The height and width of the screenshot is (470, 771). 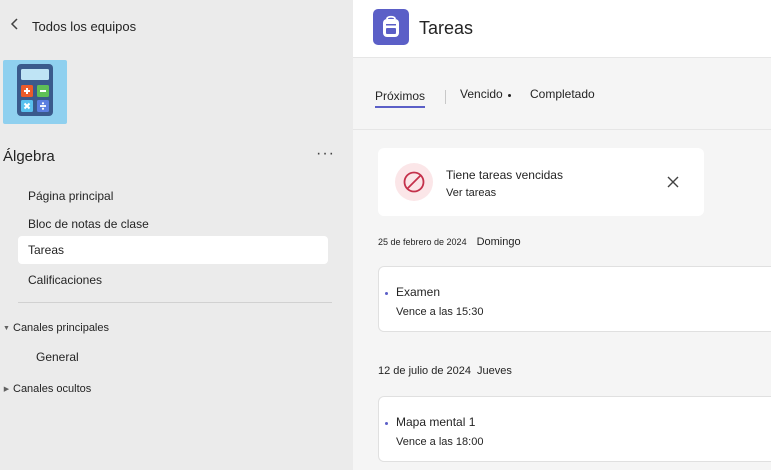 I want to click on assignment-title: Mapa mental 1, so click(x=436, y=422).